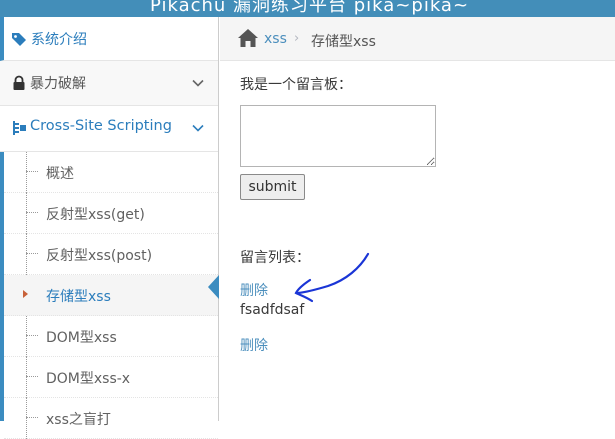  Describe the element at coordinates (19, 128) in the screenshot. I see `sitemap-icon` at that location.